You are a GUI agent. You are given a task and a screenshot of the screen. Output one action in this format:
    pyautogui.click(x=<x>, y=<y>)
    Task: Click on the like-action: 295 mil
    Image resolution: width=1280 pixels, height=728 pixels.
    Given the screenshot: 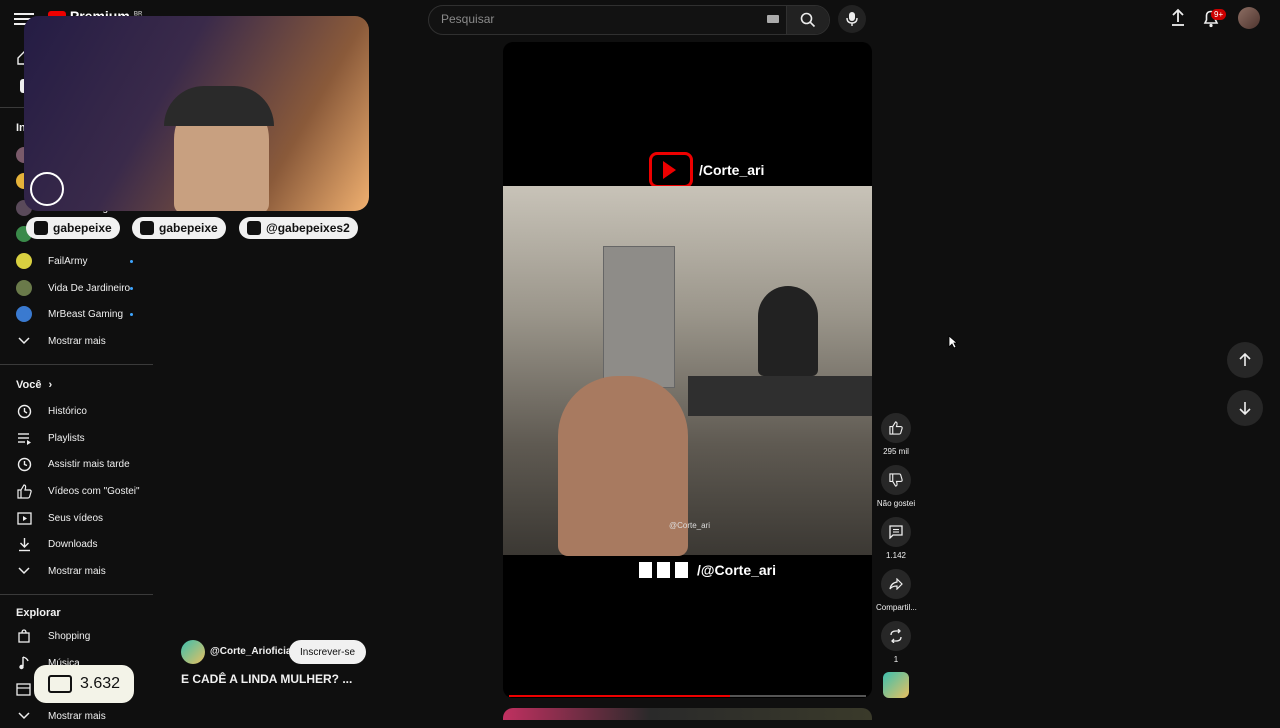 What is the action you would take?
    pyautogui.click(x=896, y=434)
    